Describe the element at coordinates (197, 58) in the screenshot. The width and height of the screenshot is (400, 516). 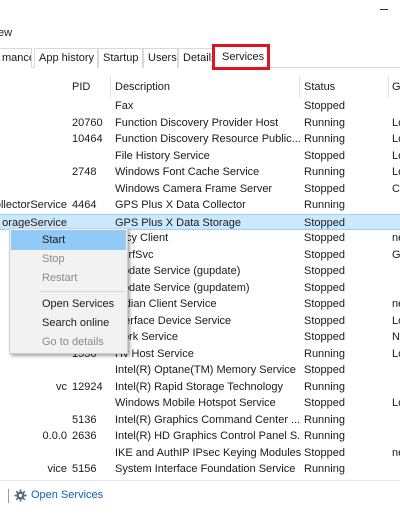
I see `tab-details: Details` at that location.